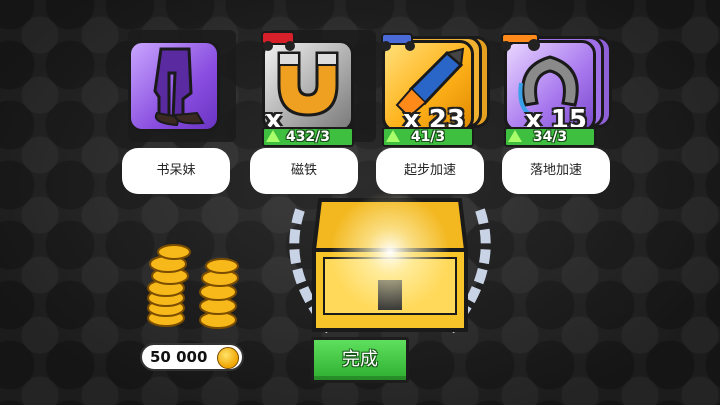 The height and width of the screenshot is (405, 720). Describe the element at coordinates (179, 357) in the screenshot. I see `coins-amount-label: 50 000` at that location.